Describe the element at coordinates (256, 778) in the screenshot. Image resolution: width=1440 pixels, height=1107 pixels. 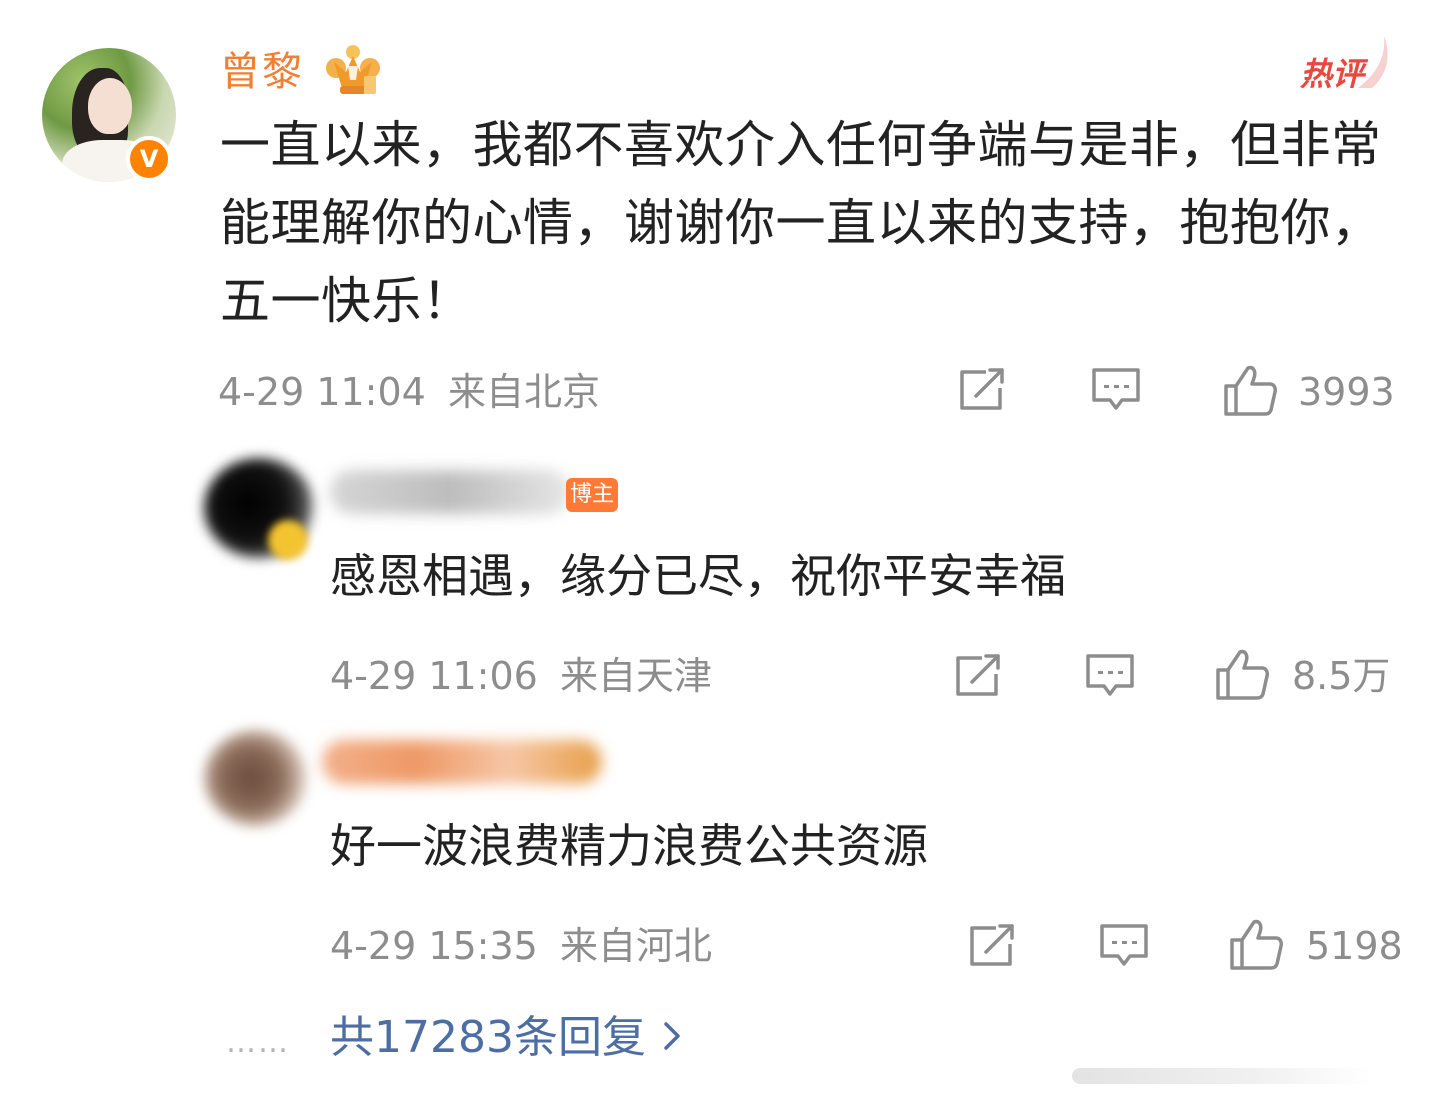
I see `reply-avatar` at that location.